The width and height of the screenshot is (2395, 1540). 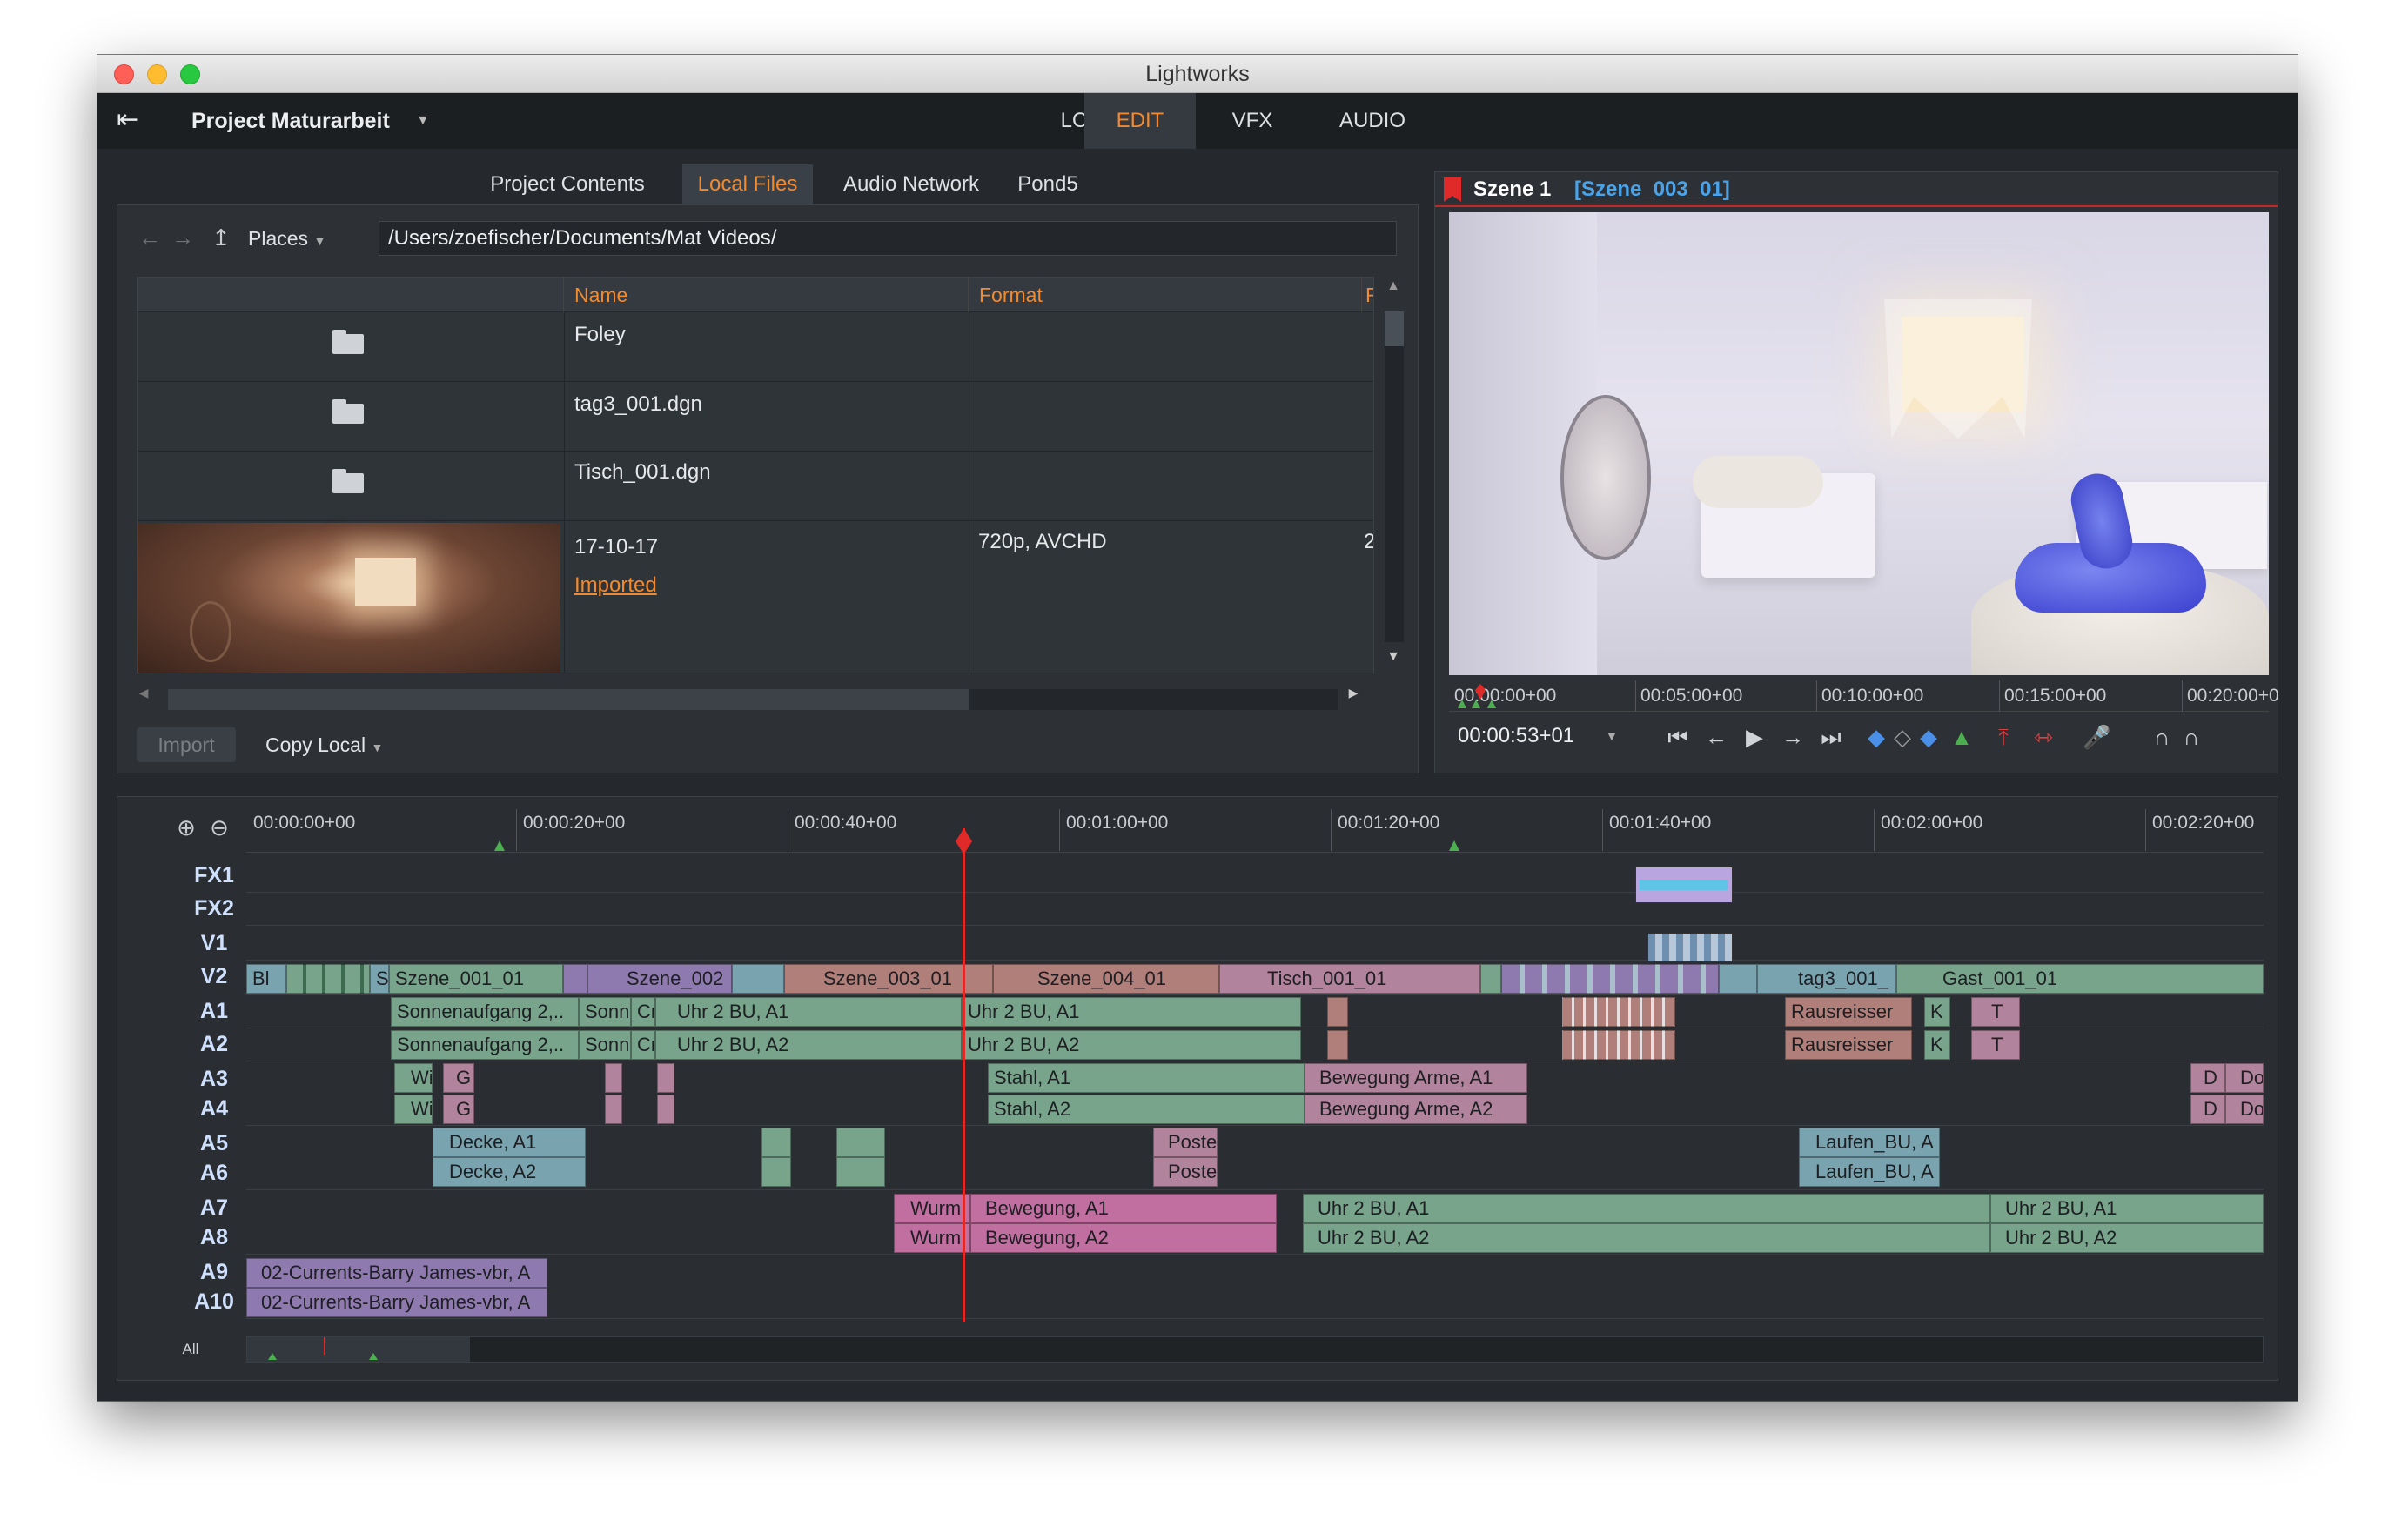 What do you see at coordinates (1962, 737) in the screenshot?
I see `add-cue-icon: ▲` at bounding box center [1962, 737].